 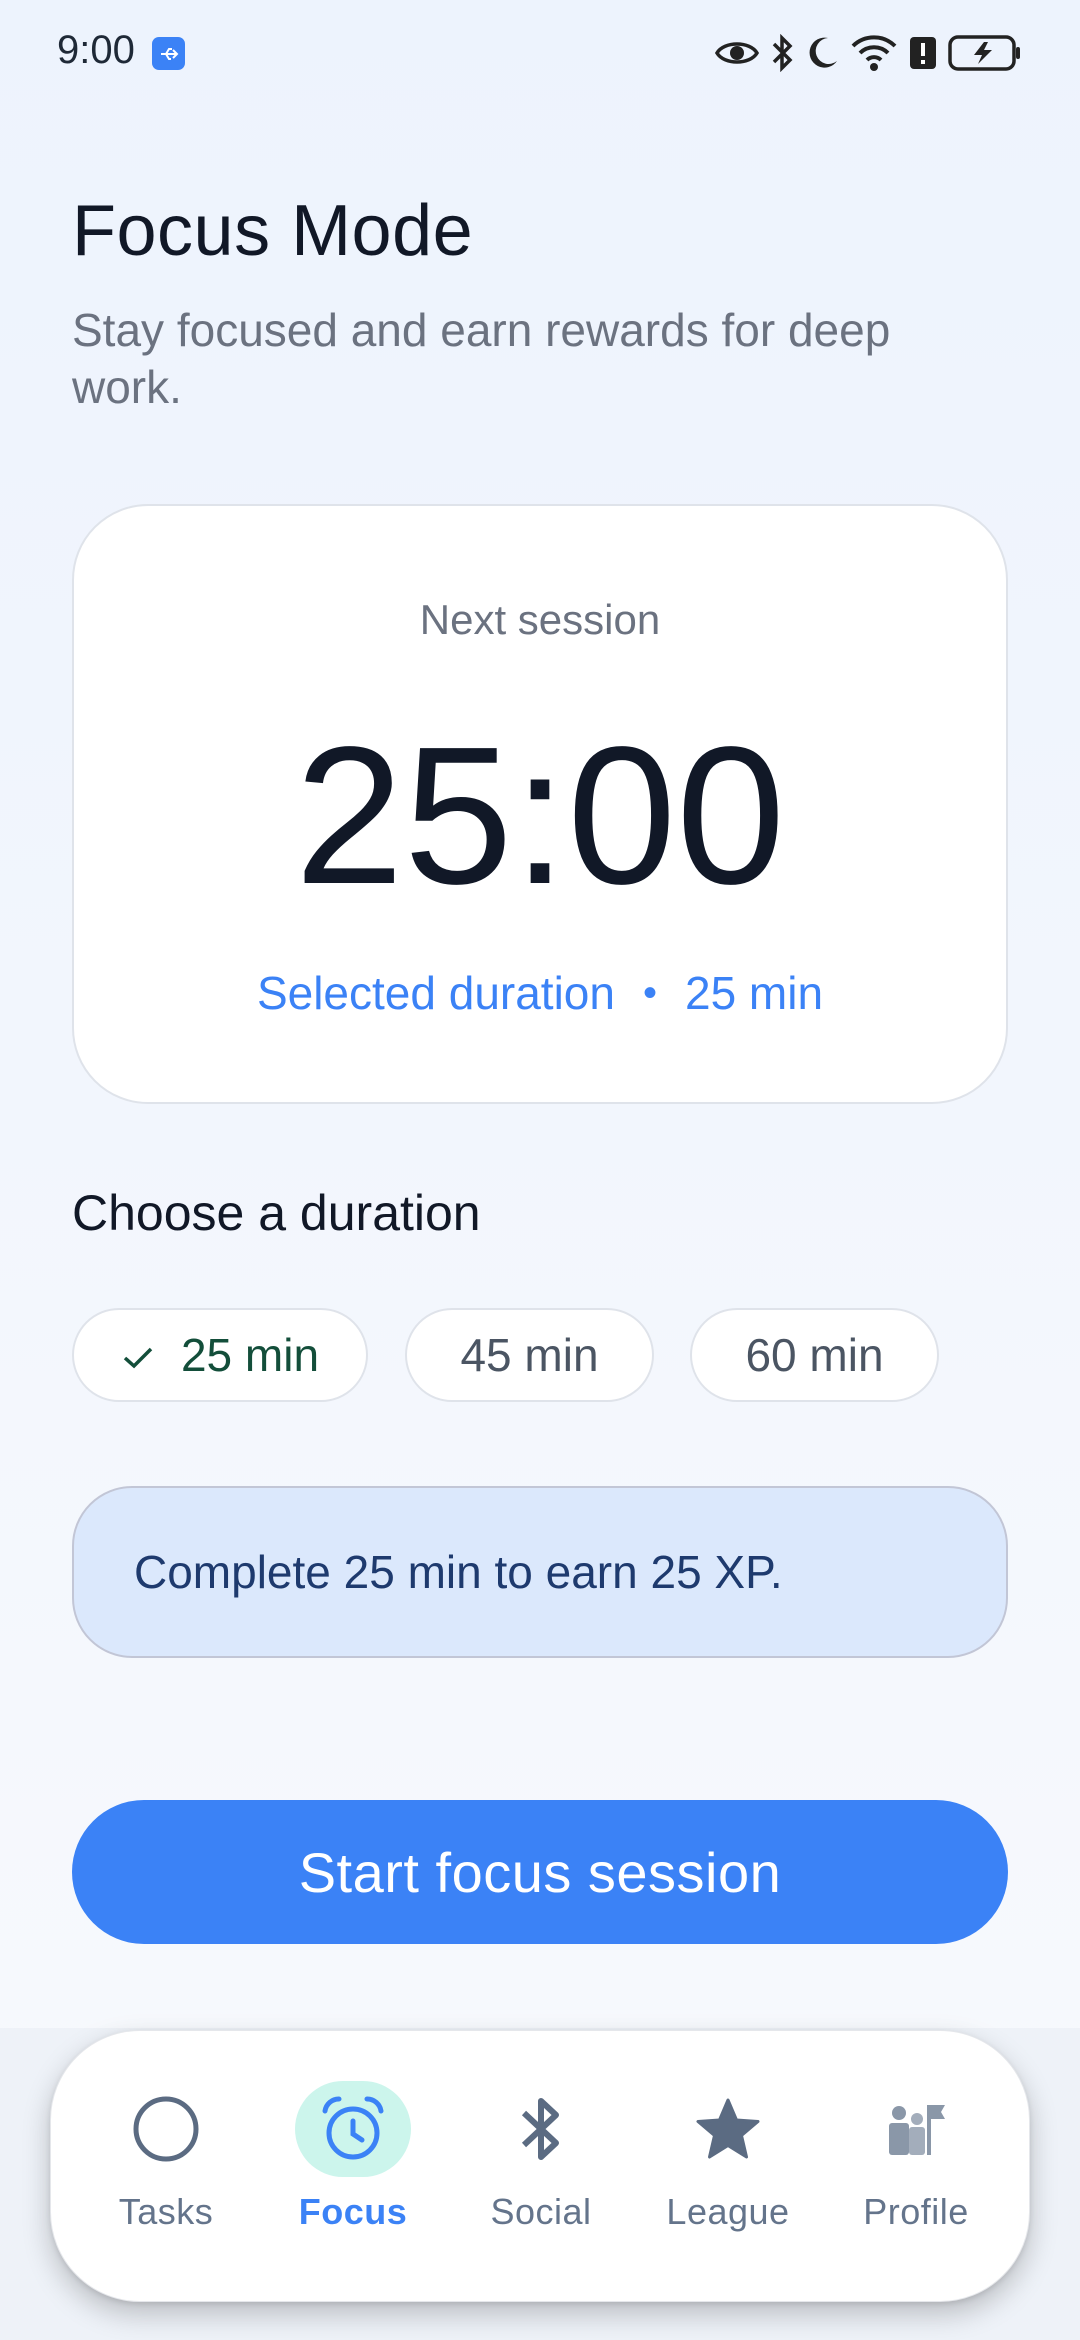 What do you see at coordinates (273, 231) in the screenshot?
I see `page-title: Focus Mode` at bounding box center [273, 231].